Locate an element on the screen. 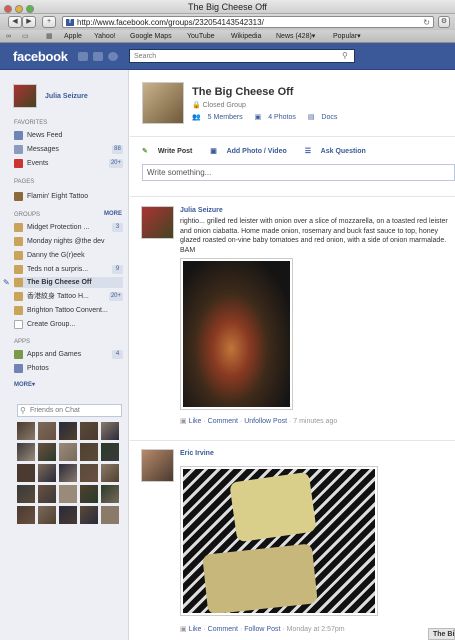  sidebar-more-link: MORE▾ is located at coordinates (24, 384).